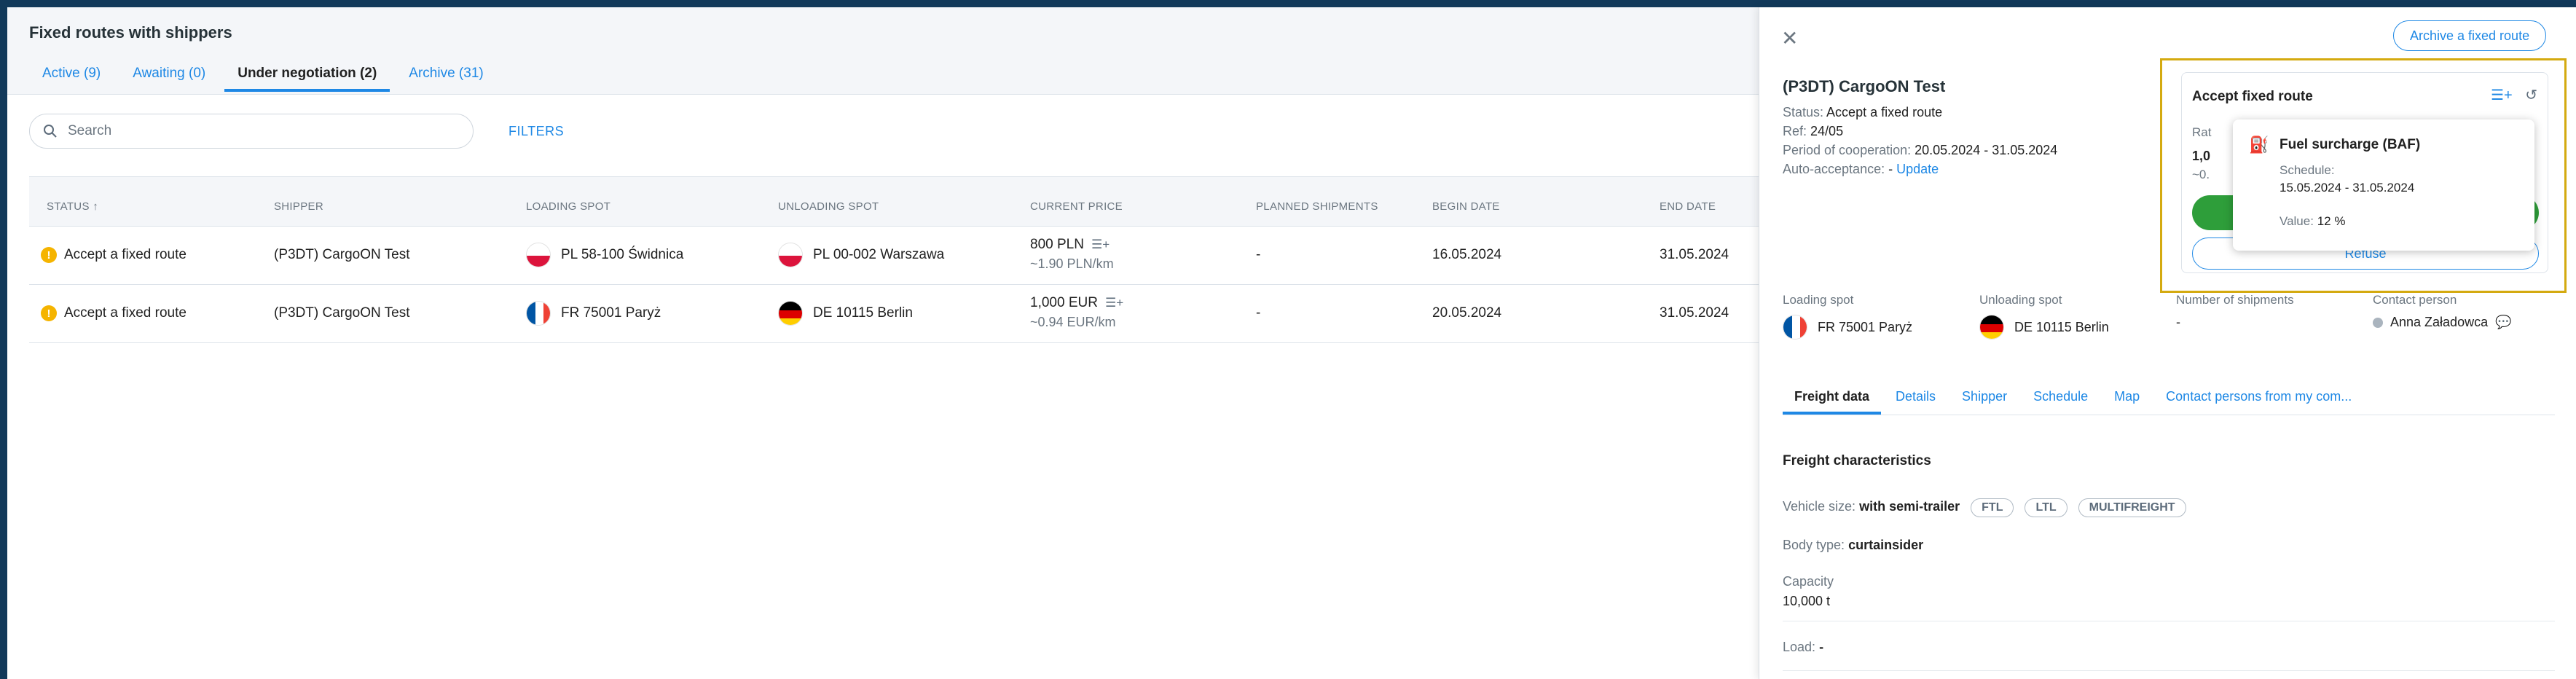 This screenshot has height=679, width=2576. I want to click on left-edge, so click(3, 343).